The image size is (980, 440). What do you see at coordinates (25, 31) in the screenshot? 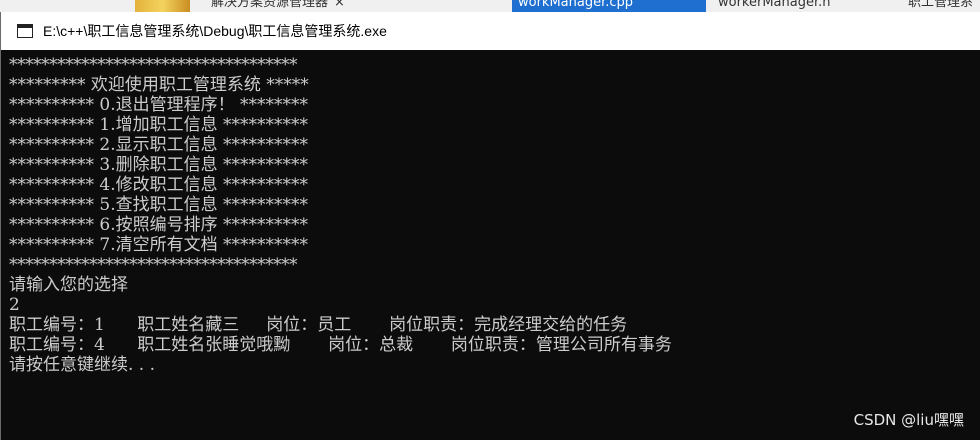
I see `console-app-icon` at bounding box center [25, 31].